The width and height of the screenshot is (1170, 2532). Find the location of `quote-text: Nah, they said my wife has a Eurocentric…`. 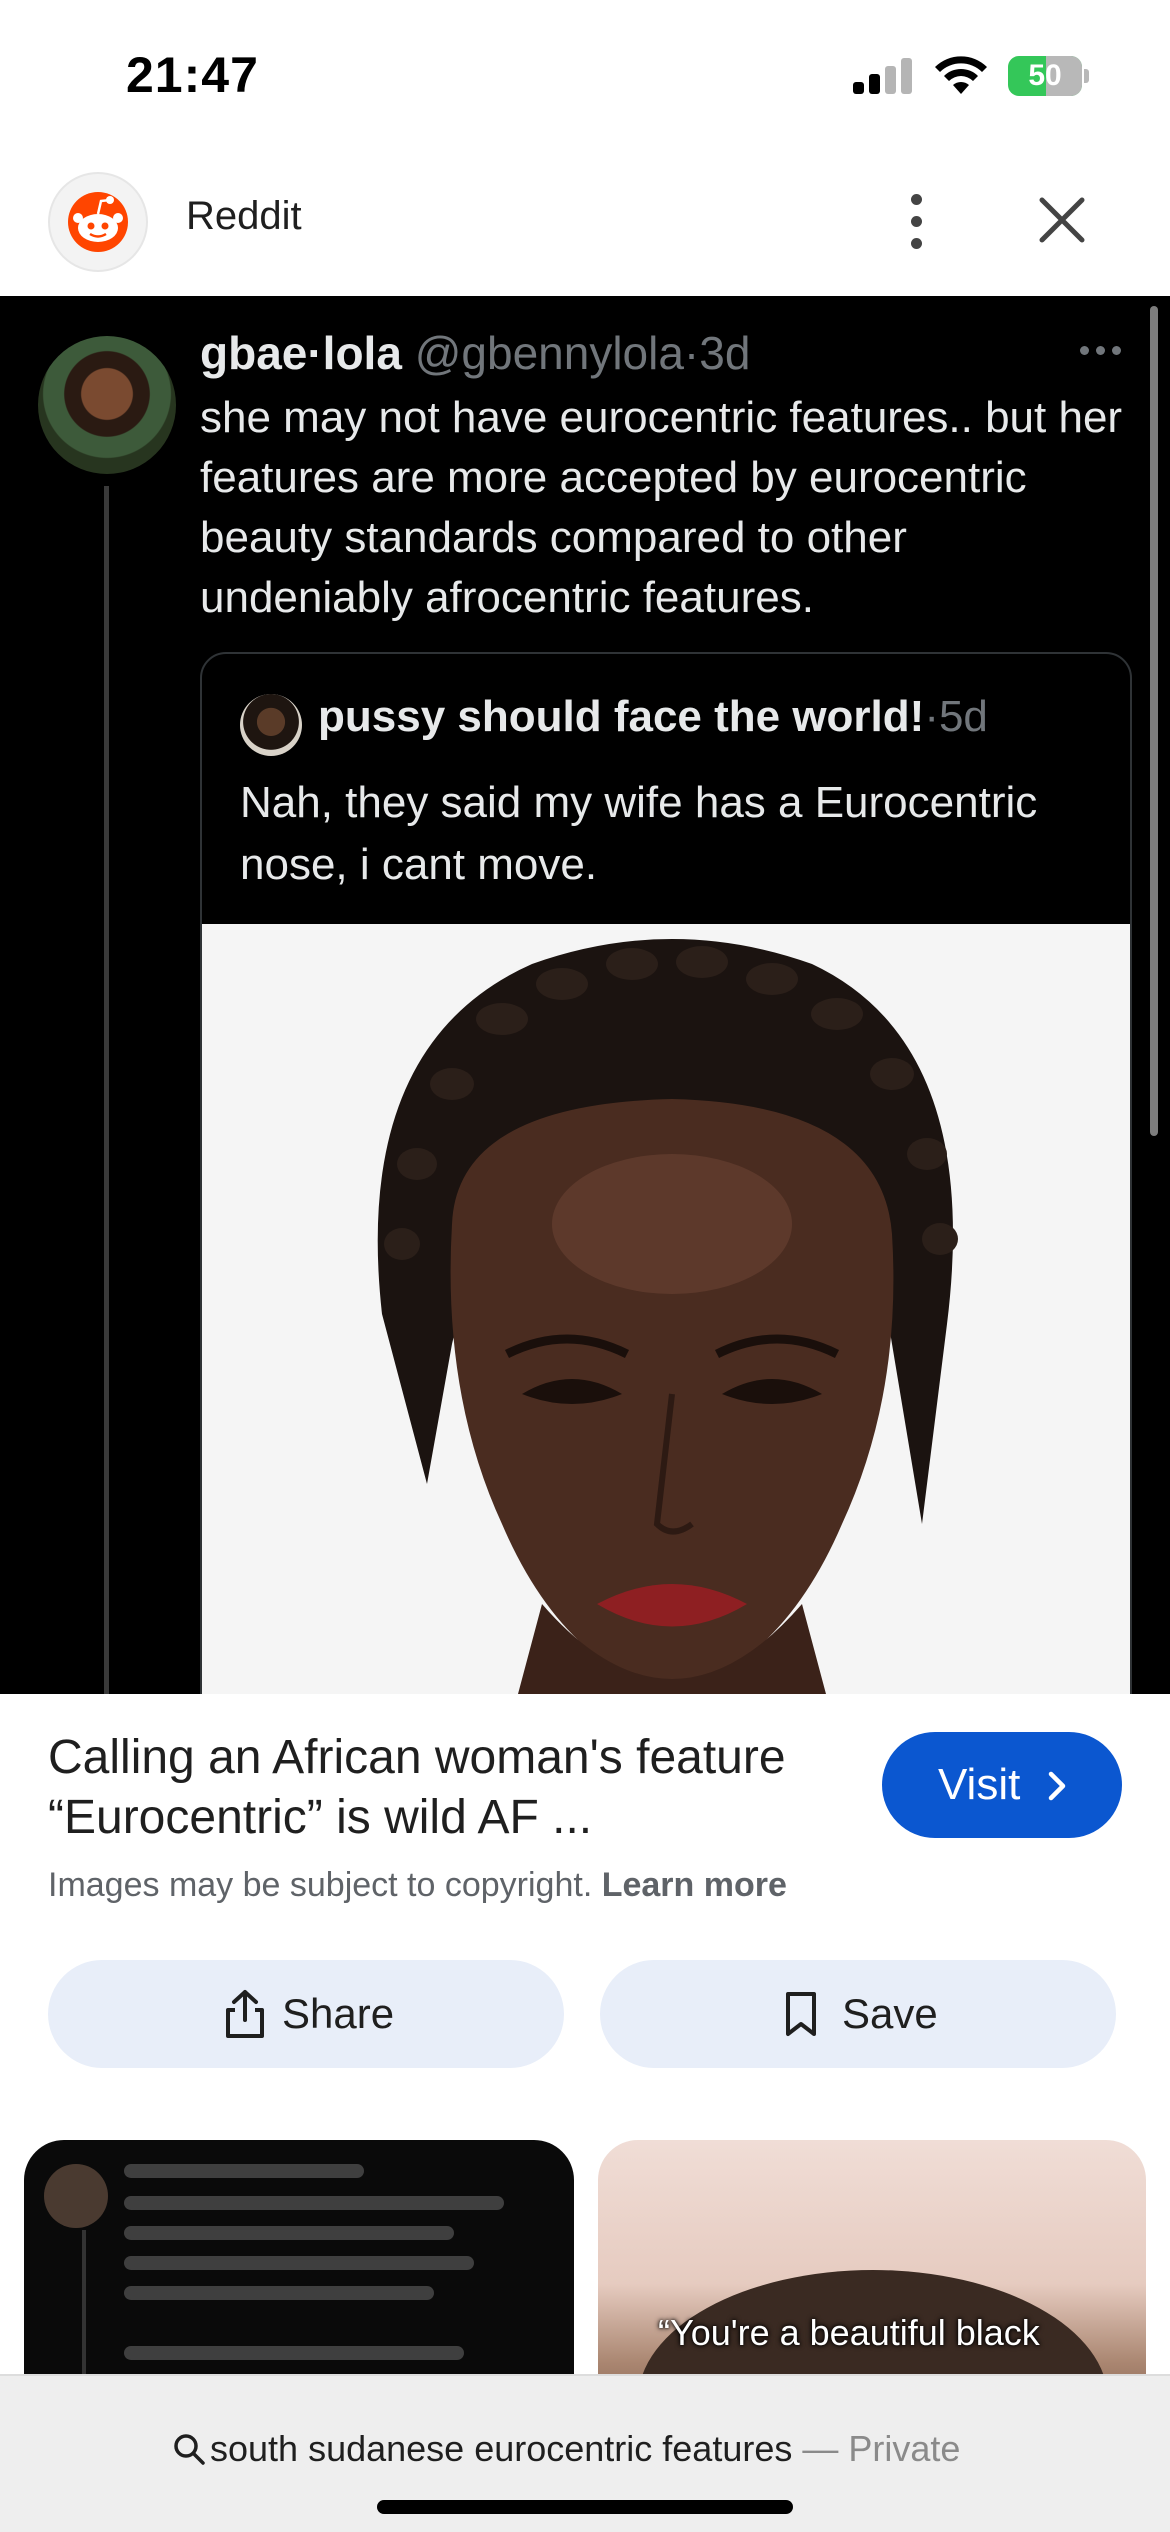

quote-text: Nah, they said my wife has a Eurocentric… is located at coordinates (639, 833).